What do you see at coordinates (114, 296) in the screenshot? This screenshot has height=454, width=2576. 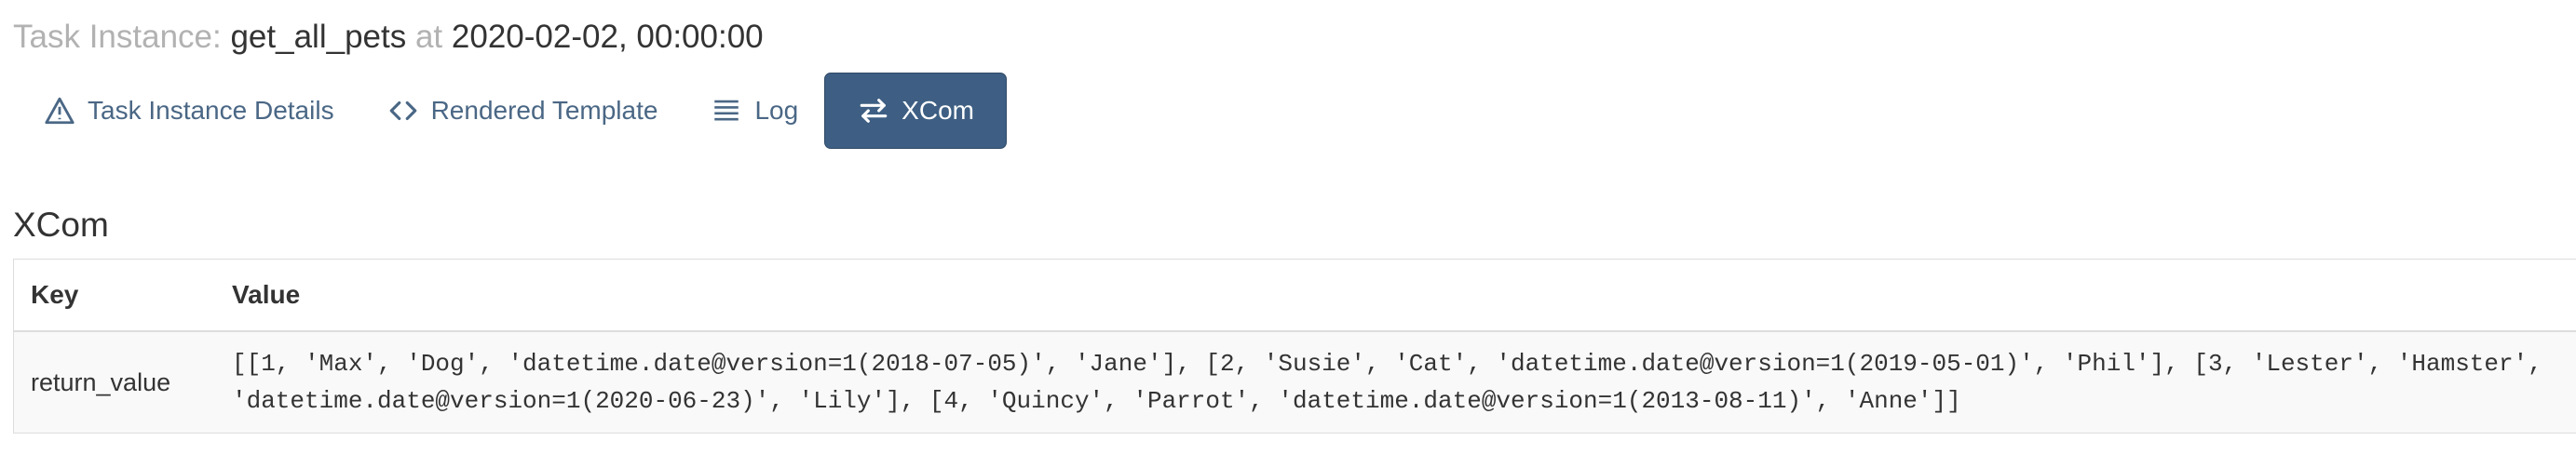 I see `column-header-key: Key` at bounding box center [114, 296].